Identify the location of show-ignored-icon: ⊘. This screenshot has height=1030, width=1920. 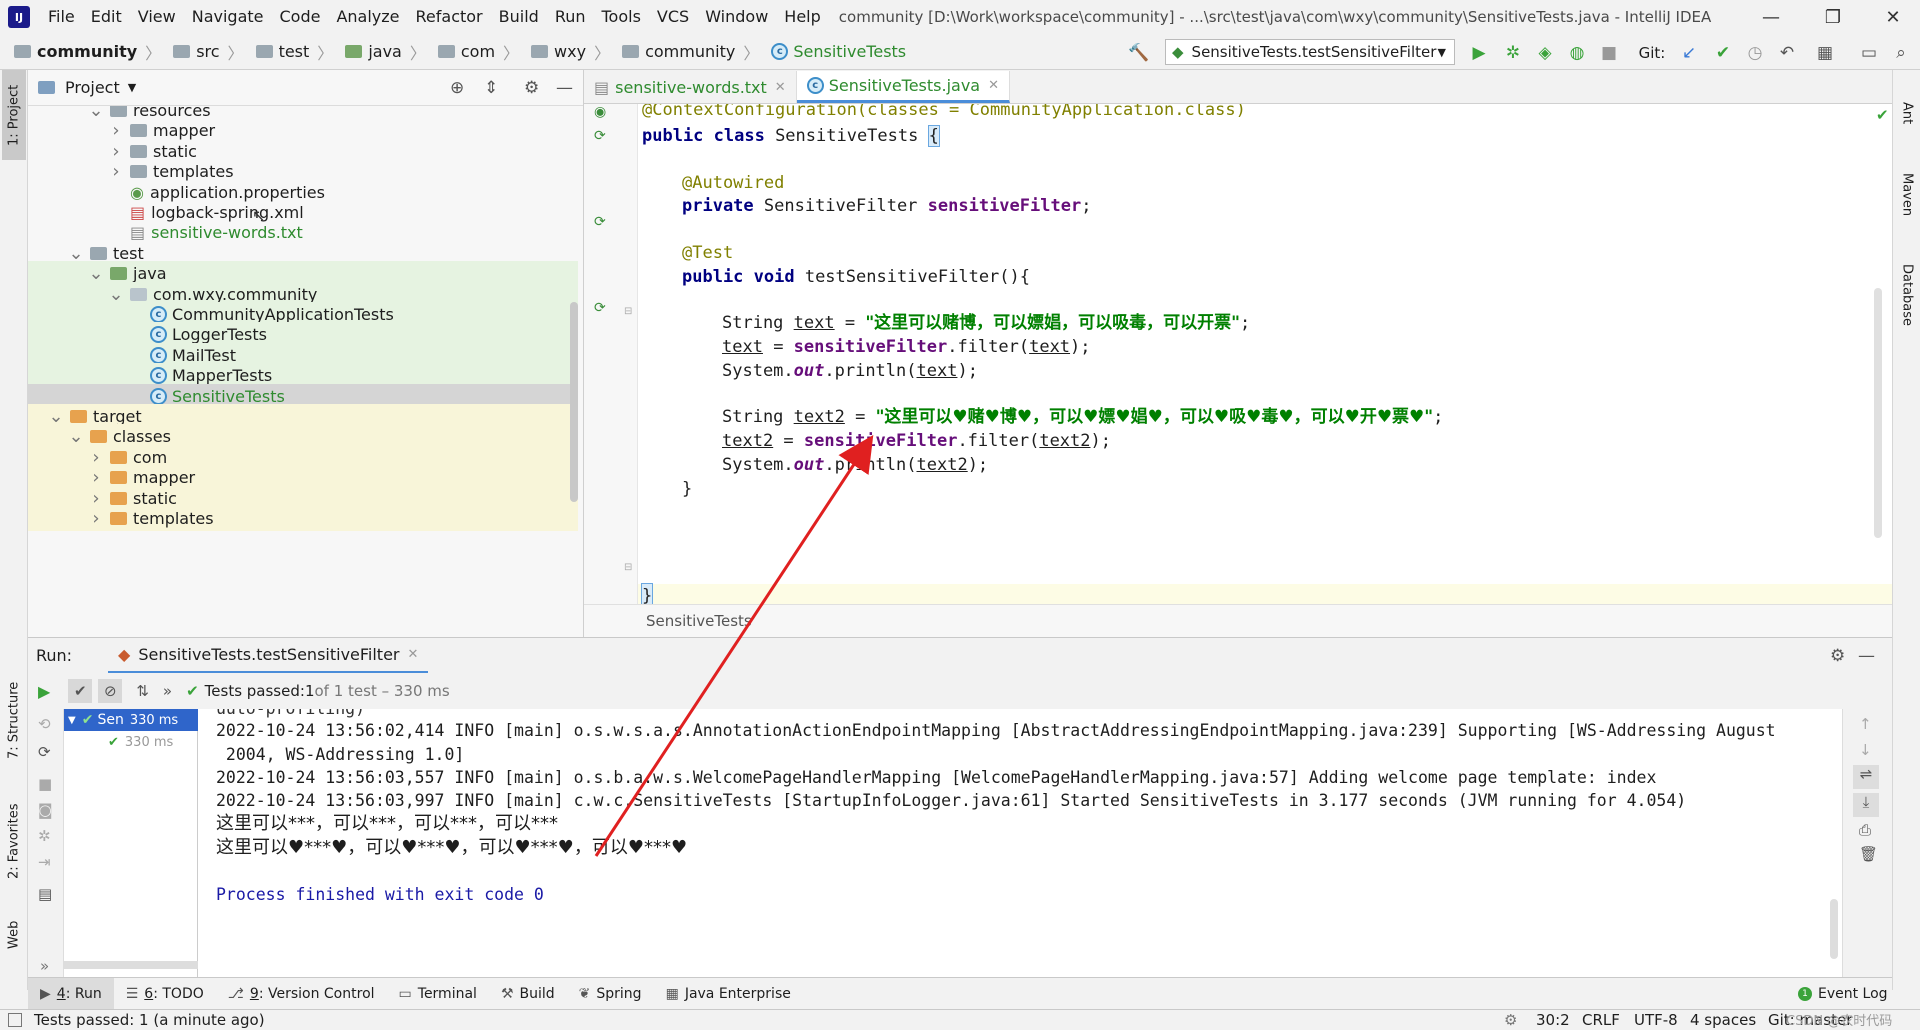
(110, 691).